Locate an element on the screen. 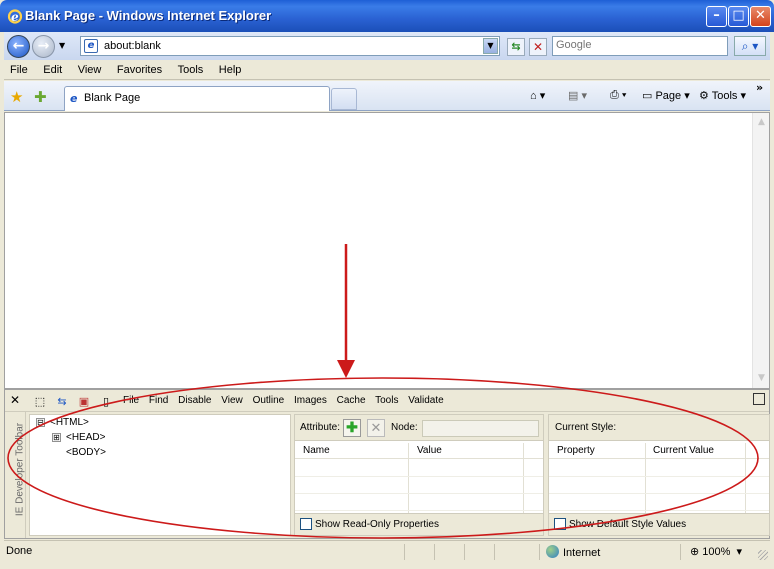  show-readonly-checkbox is located at coordinates (306, 524).